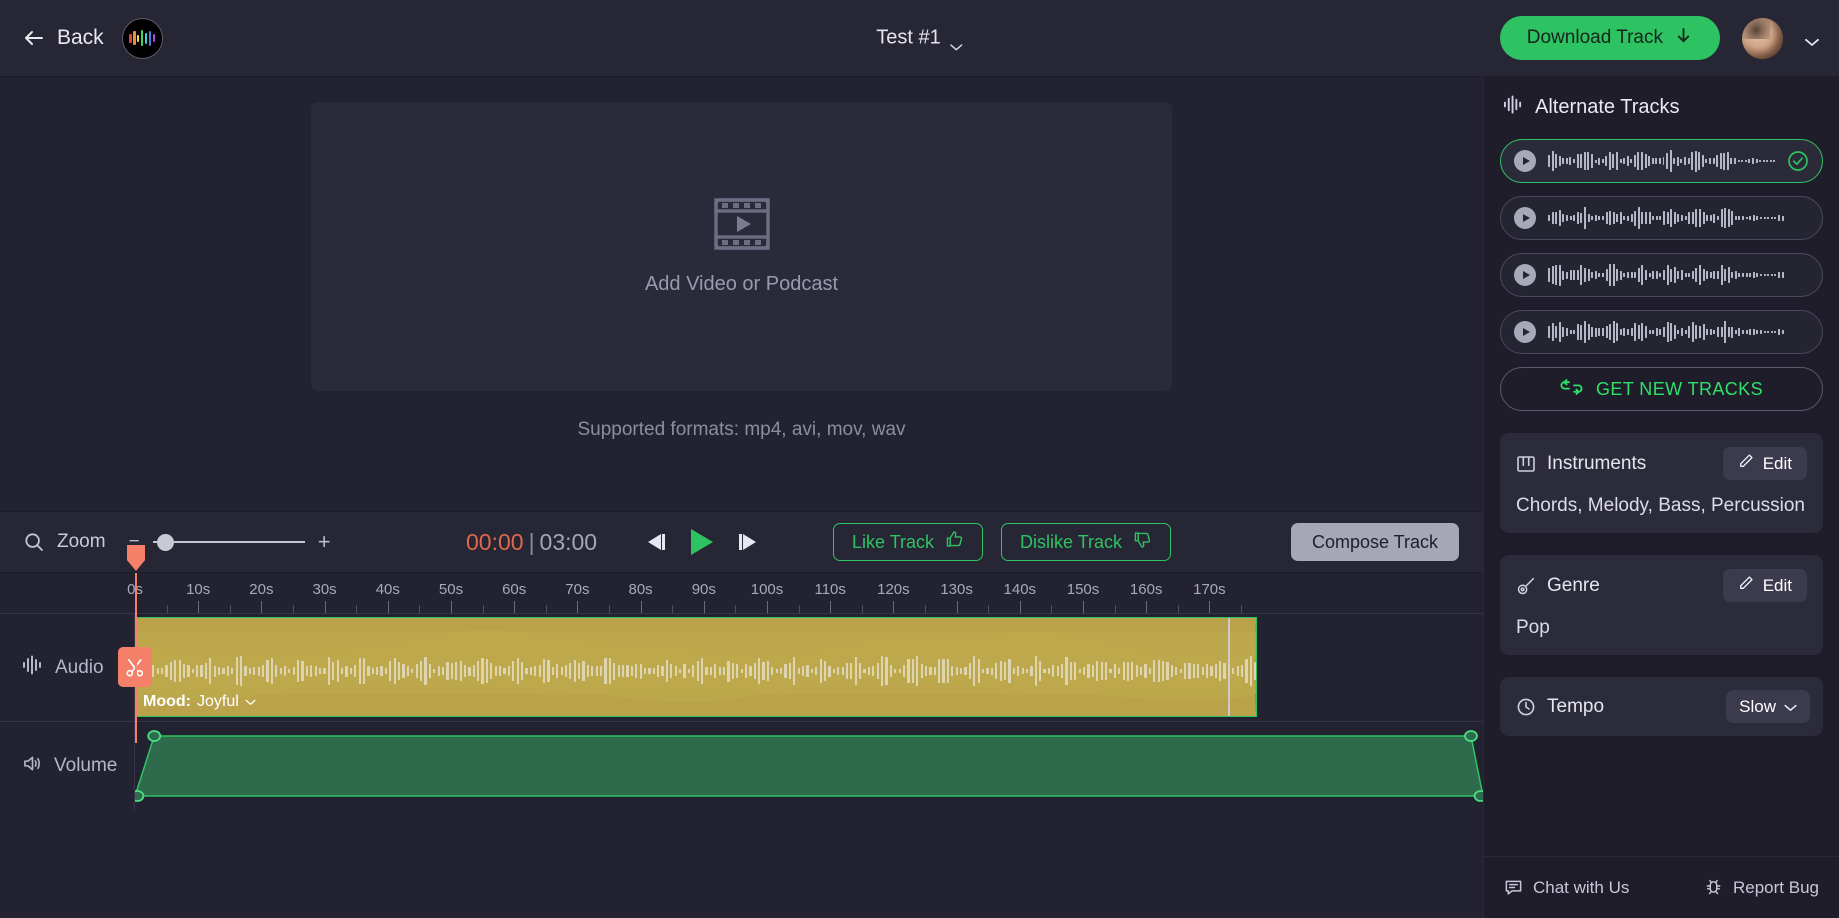 The image size is (1839, 918). I want to click on scissors-icon, so click(135, 667).